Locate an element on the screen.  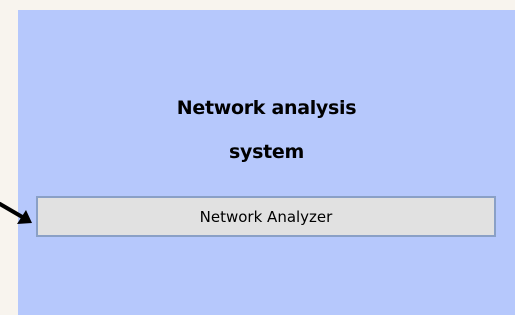
panel-title-line1: Network analysis is located at coordinates (266, 108).